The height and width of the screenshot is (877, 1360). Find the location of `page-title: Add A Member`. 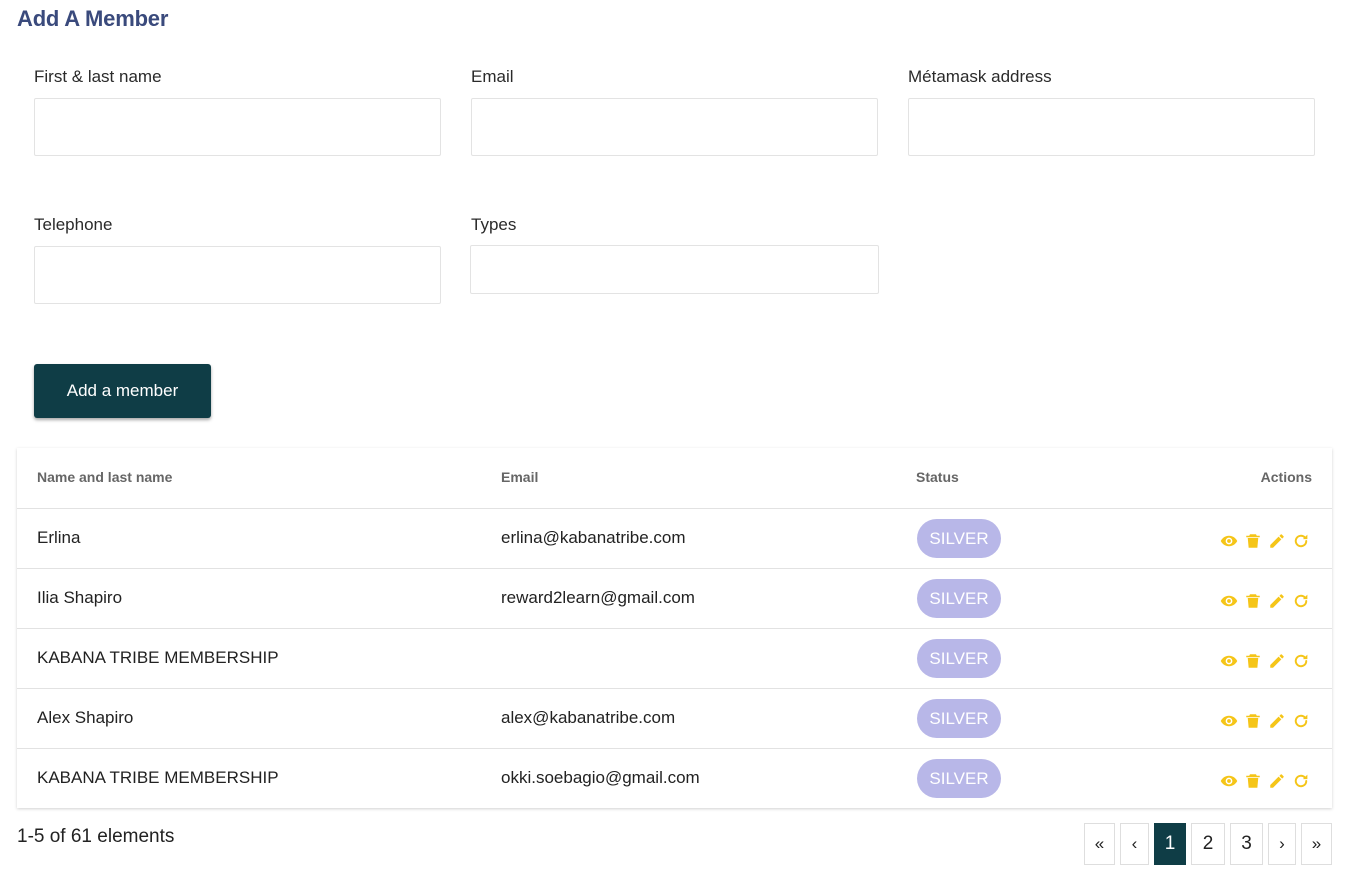

page-title: Add A Member is located at coordinates (93, 18).